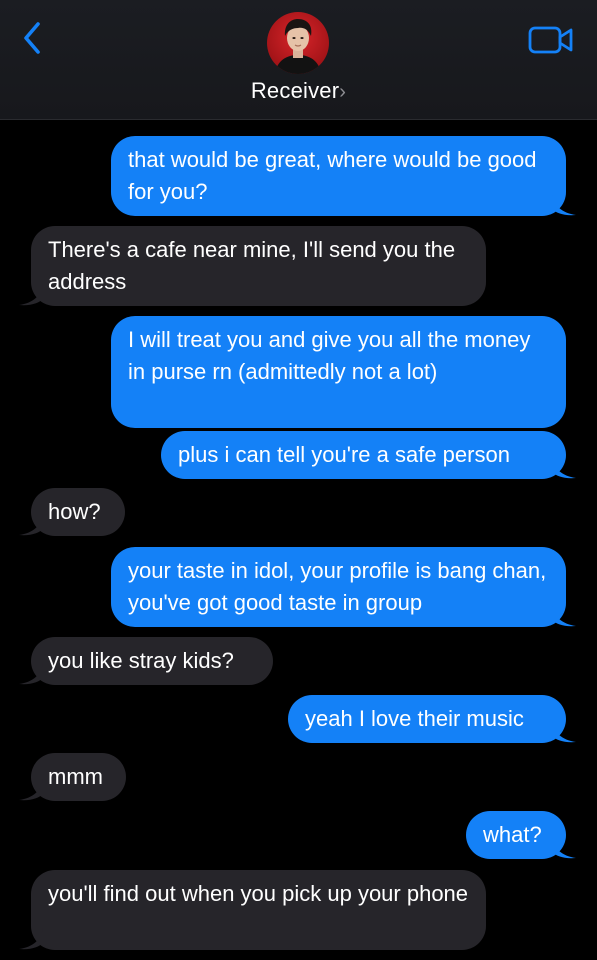 The width and height of the screenshot is (597, 960). I want to click on contact-name: Receiver, so click(295, 90).